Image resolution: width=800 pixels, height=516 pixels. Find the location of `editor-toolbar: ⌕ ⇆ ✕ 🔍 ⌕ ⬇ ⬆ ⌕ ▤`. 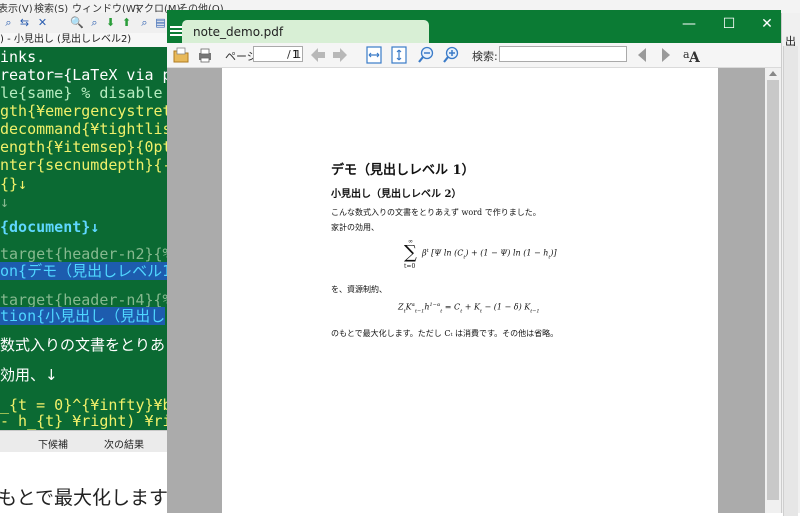

editor-toolbar: ⌕ ⇆ ✕ 🔍 ⌕ ⬇ ⬆ ⌕ ▤ is located at coordinates (85, 23).